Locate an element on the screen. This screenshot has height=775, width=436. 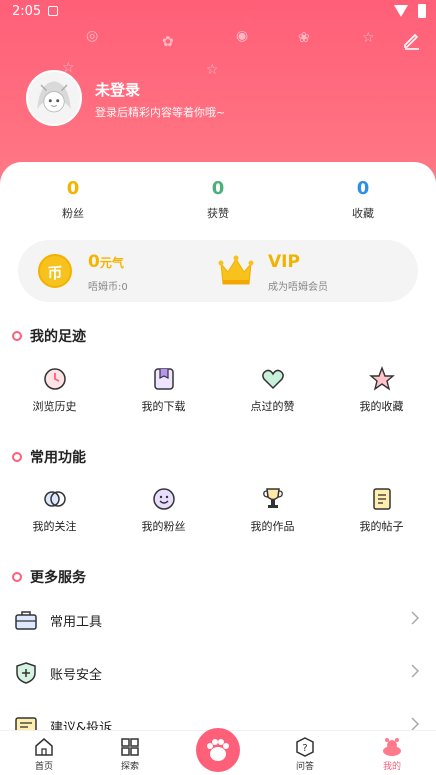
coin-icon: 币 is located at coordinates (55, 271).